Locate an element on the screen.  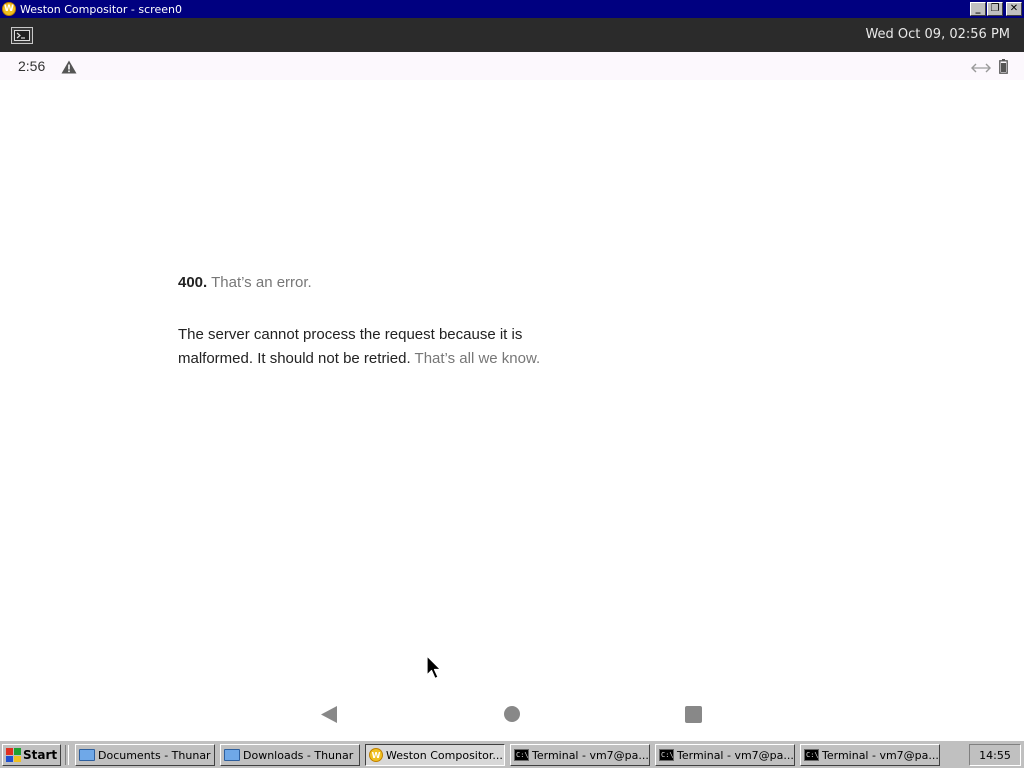
error-subtitle: That’s an error. is located at coordinates (261, 282).